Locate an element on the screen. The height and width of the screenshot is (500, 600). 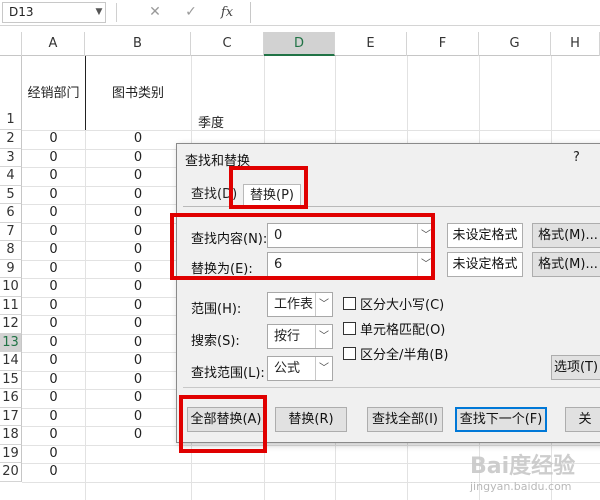
find-next-button: 查找下一个(F) is located at coordinates (501, 419).